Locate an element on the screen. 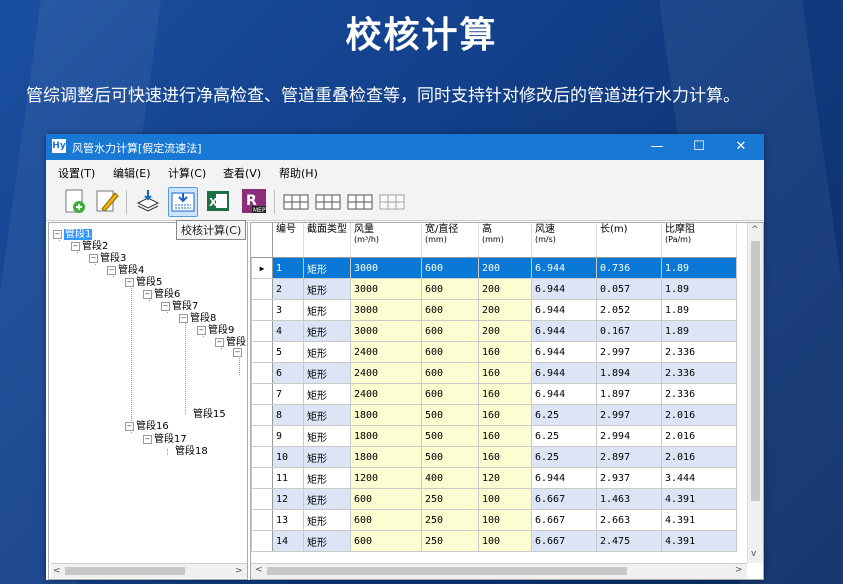 This screenshot has height=584, width=843. table-row: 9 矩形 1800 500 160 6.25 2.994 2.016 is located at coordinates (494, 436).